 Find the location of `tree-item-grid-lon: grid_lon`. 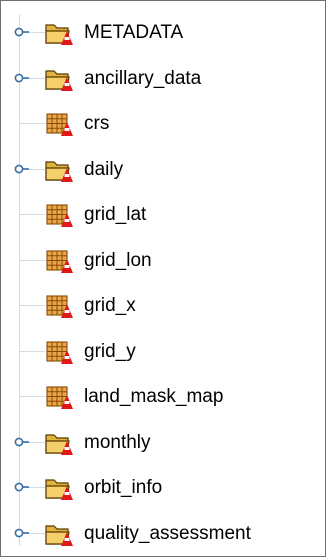

tree-item-grid-lon: grid_lon is located at coordinates (163, 261).